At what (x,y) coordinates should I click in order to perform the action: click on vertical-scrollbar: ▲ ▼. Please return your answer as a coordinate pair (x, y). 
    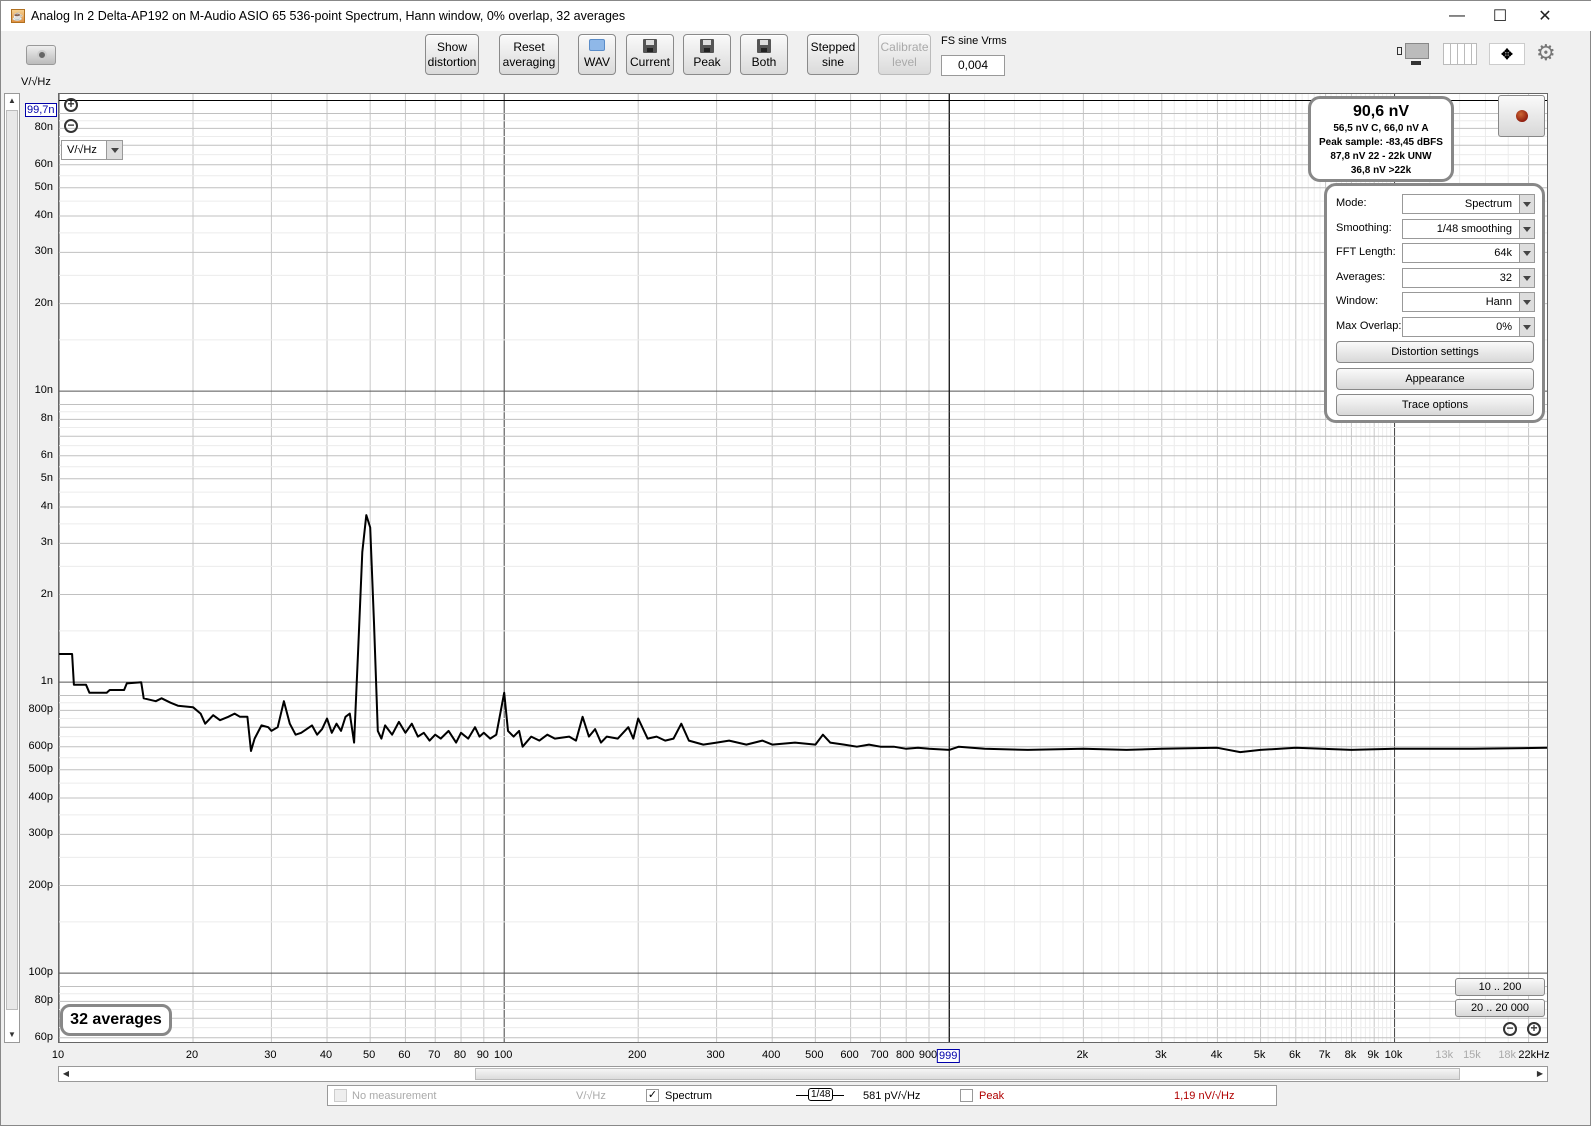
    Looking at the image, I should click on (12, 568).